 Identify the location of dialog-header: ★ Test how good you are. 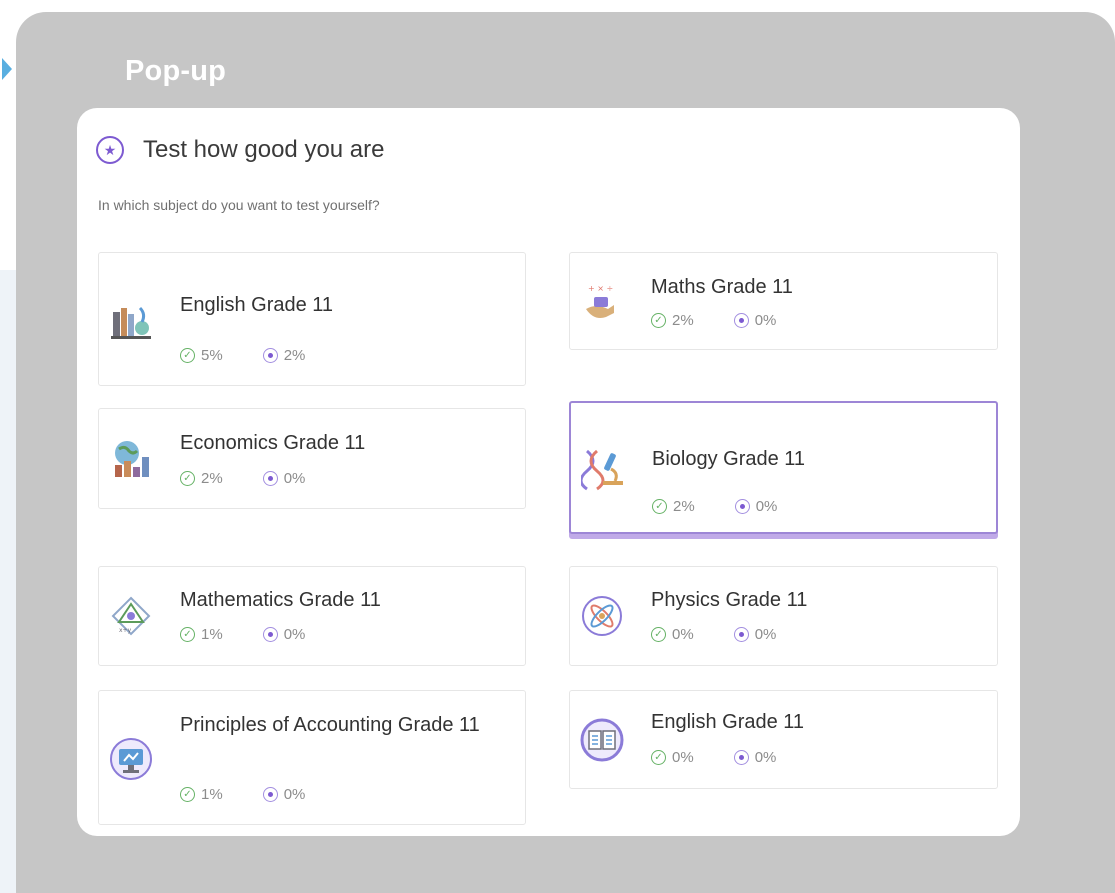
(240, 150).